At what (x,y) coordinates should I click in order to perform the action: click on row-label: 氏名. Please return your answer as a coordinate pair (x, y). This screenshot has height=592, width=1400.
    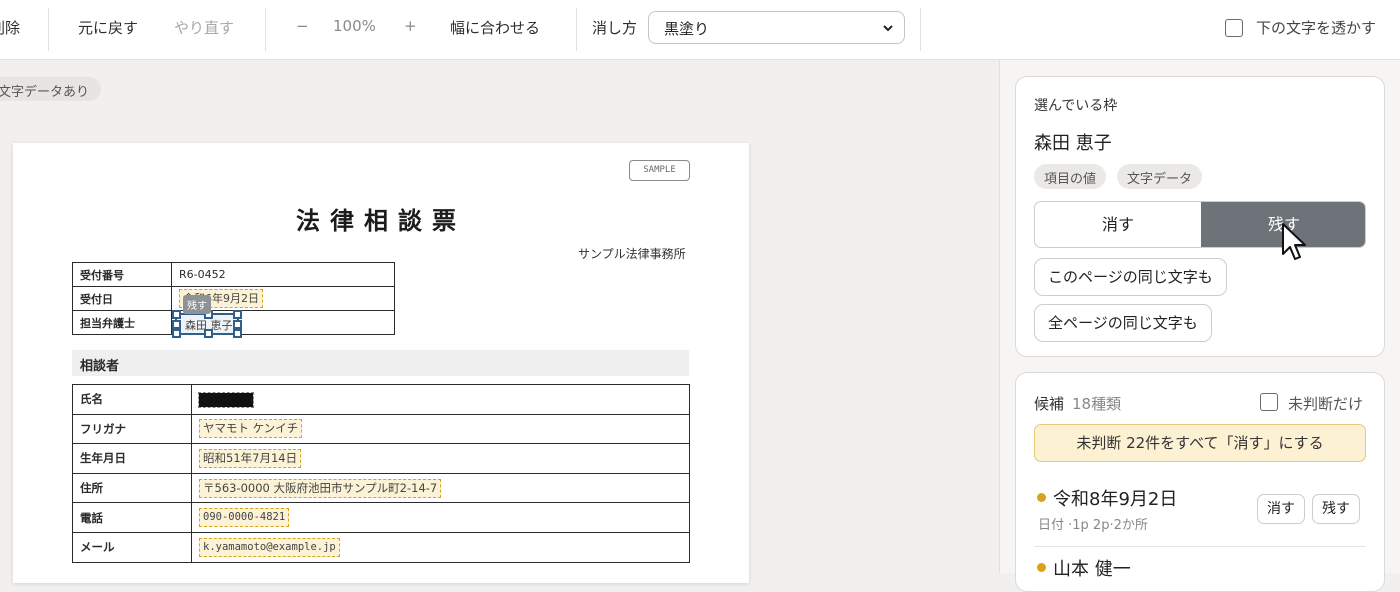
    Looking at the image, I should click on (132, 399).